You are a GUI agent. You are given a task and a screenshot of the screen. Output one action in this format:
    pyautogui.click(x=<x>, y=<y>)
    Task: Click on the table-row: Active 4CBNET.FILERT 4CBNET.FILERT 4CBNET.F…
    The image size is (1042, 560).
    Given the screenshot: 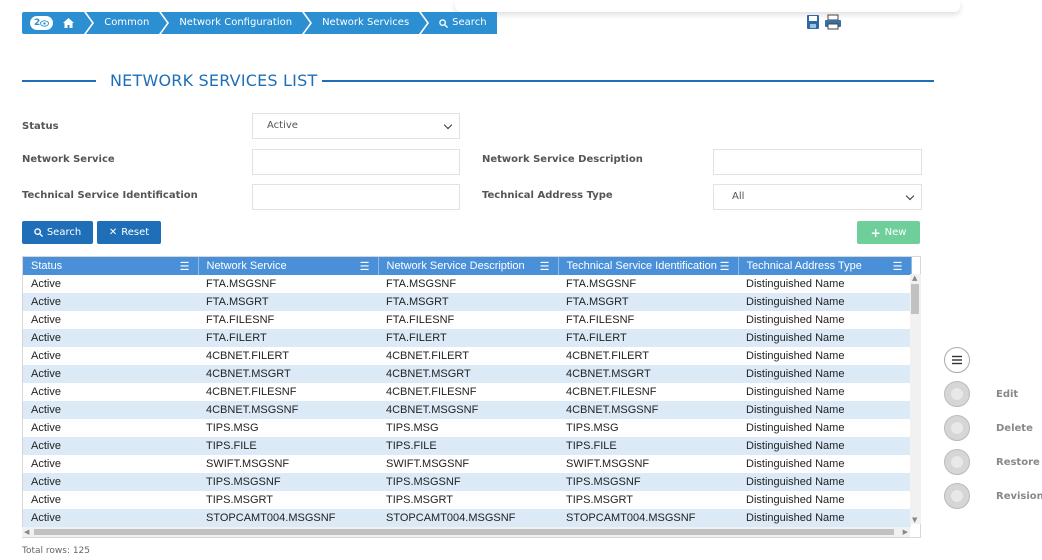 What is the action you would take?
    pyautogui.click(x=467, y=356)
    